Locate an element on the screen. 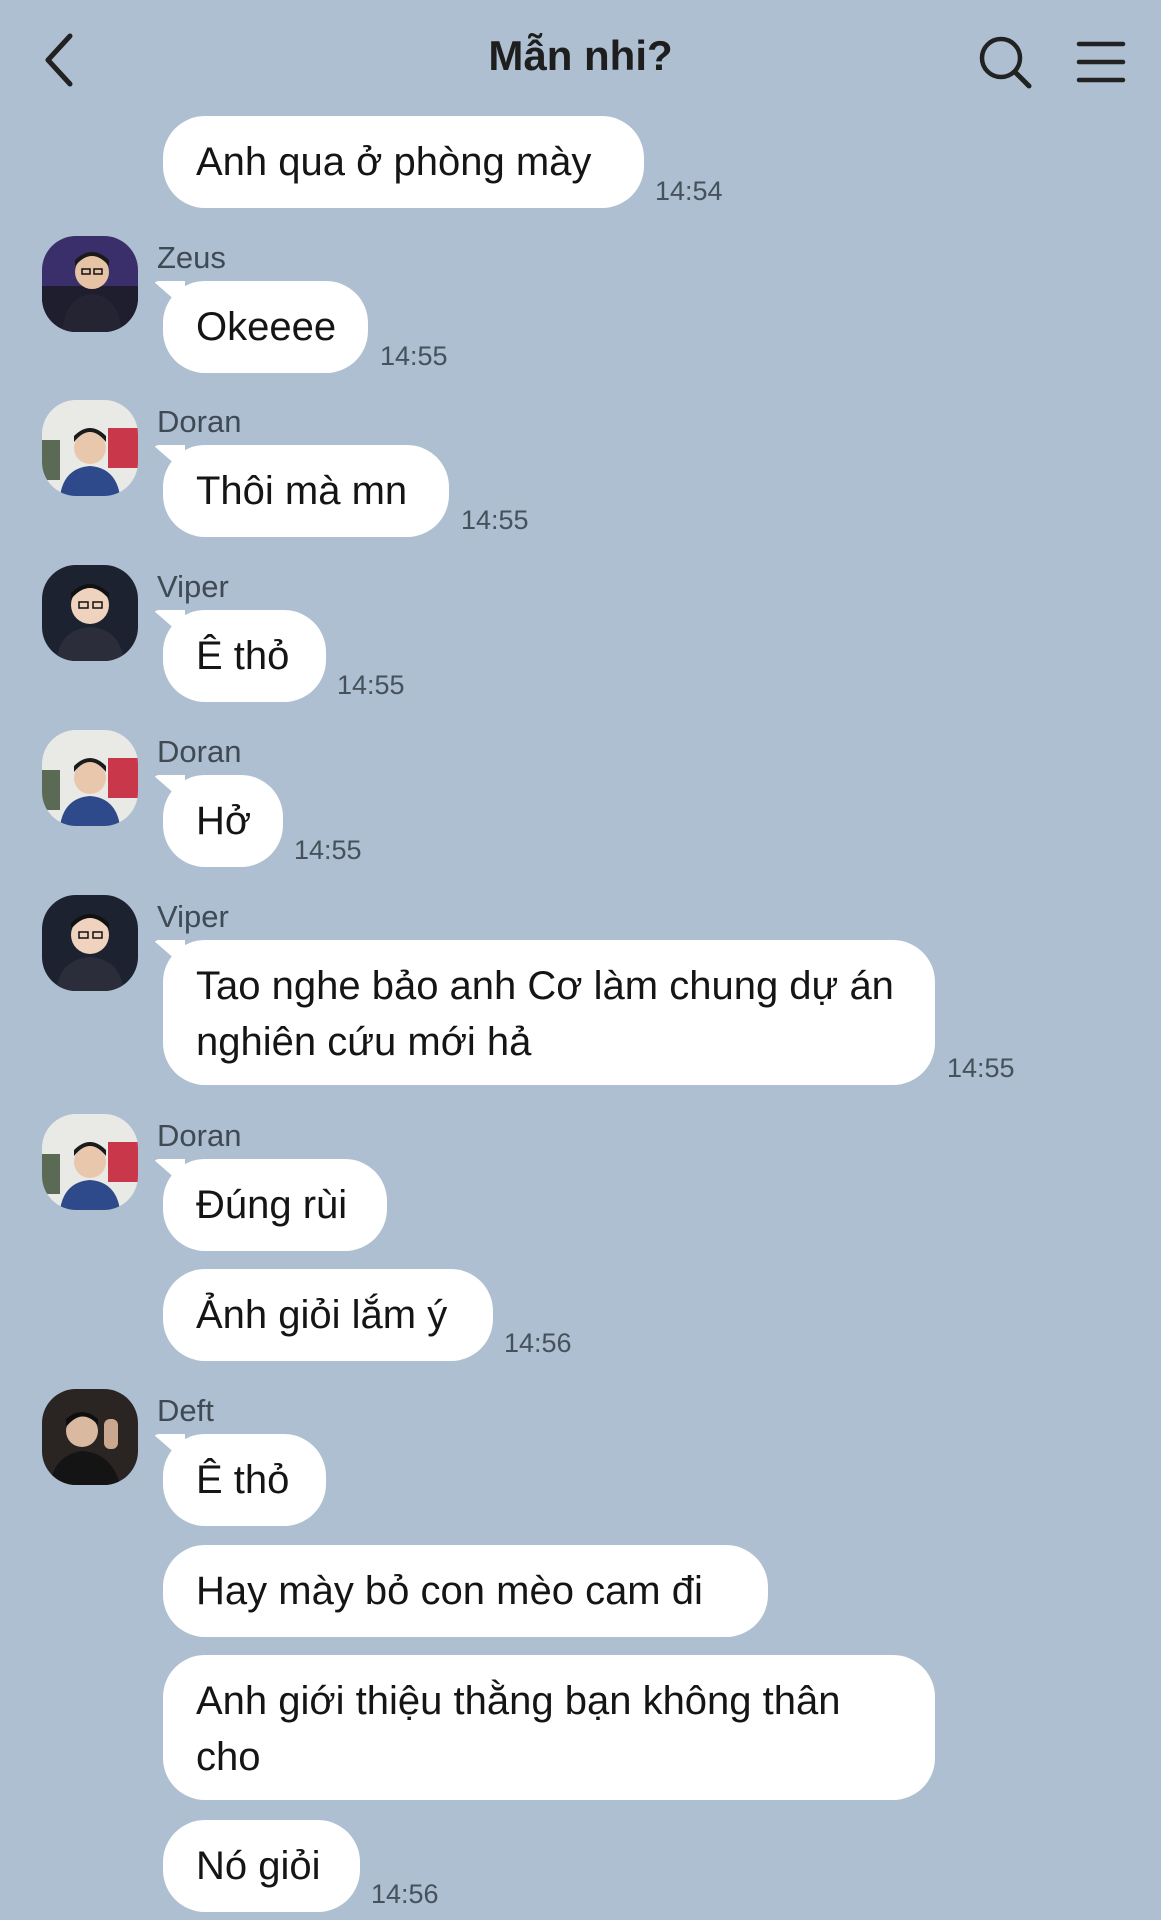 This screenshot has width=1161, height=1920. message-text: Đúng rùi is located at coordinates (272, 1205).